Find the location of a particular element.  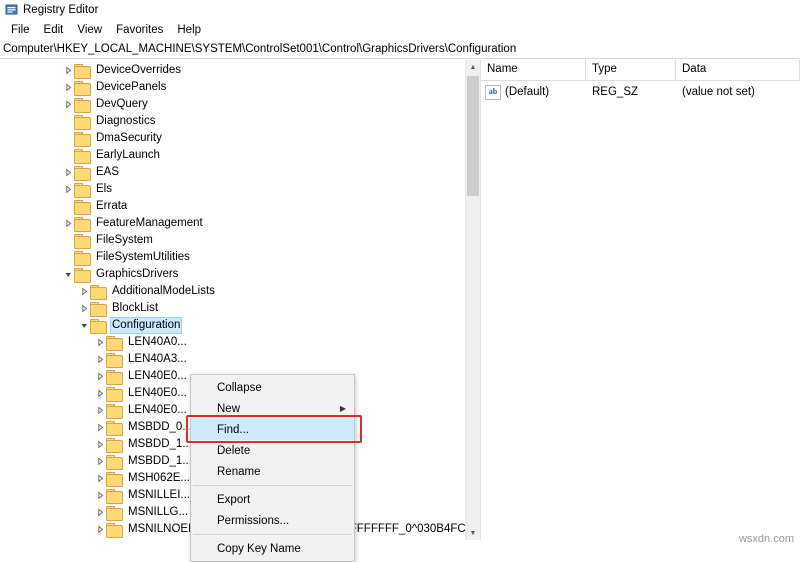

tree-node-graphicsdrivers: GraphicsDrivers is located at coordinates (233, 274).